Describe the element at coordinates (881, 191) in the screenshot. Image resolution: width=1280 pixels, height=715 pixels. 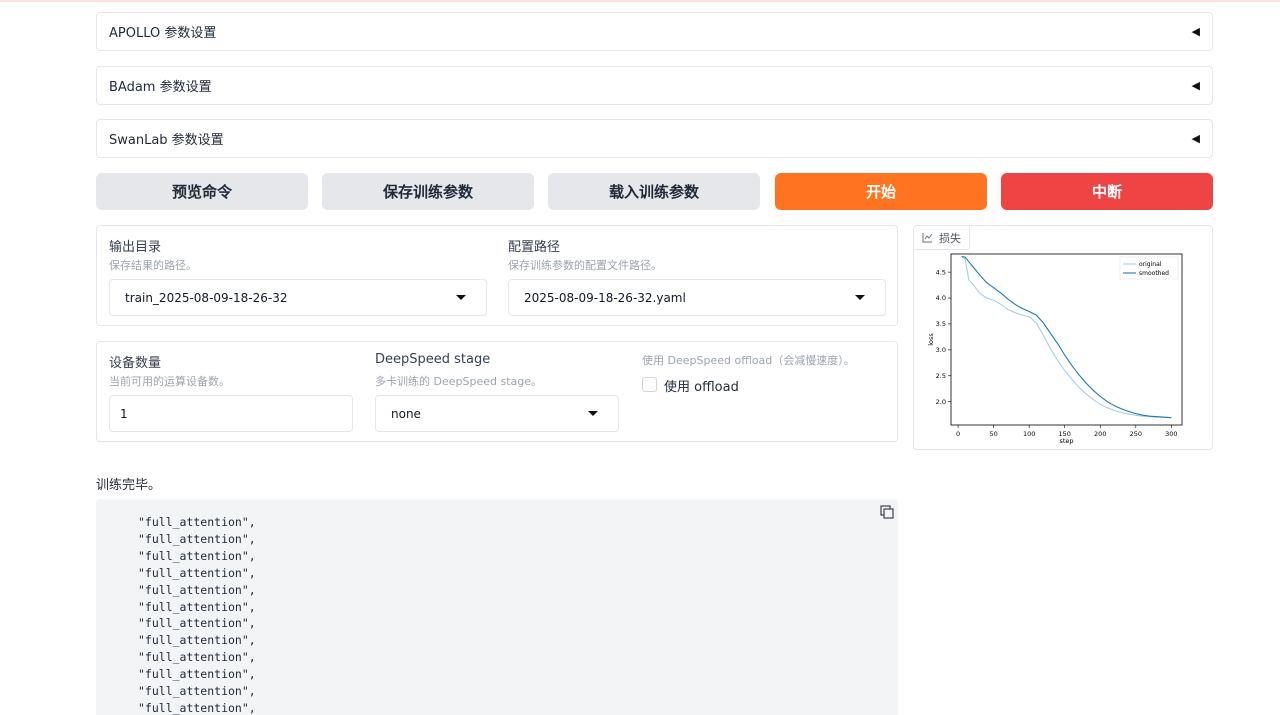
I see `start-button: 开始` at that location.